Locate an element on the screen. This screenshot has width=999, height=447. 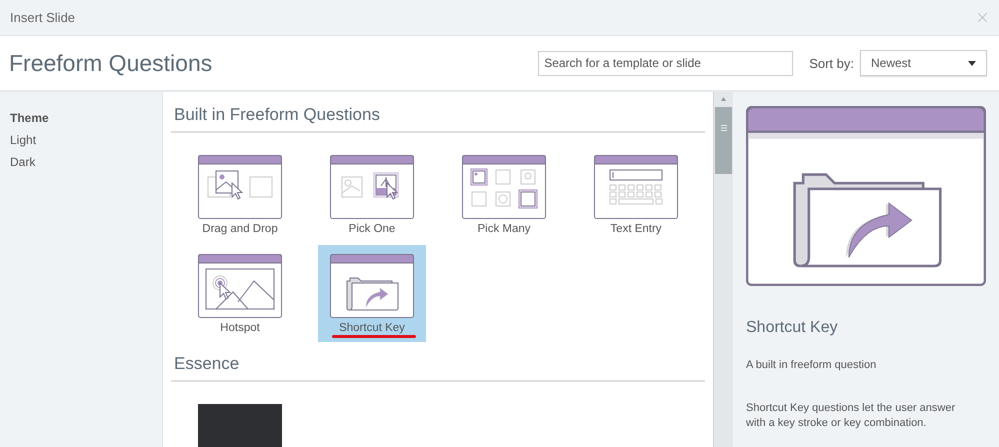
template-tile: Hotspot is located at coordinates (240, 293).